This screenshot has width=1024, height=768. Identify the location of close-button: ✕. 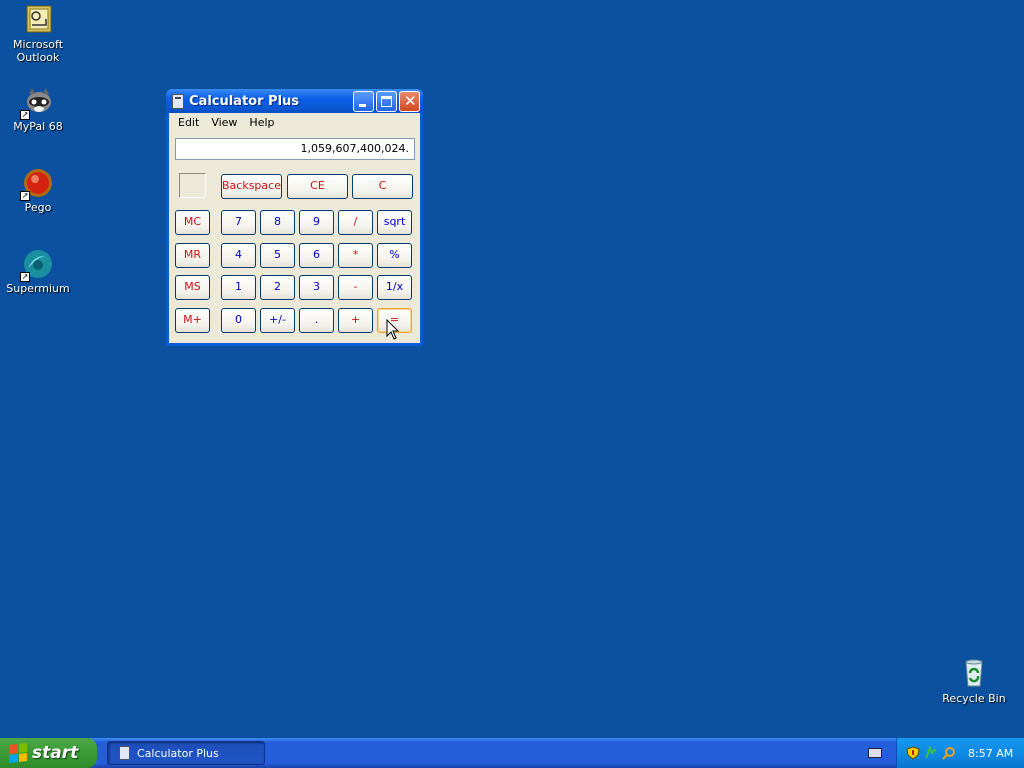
(409, 101).